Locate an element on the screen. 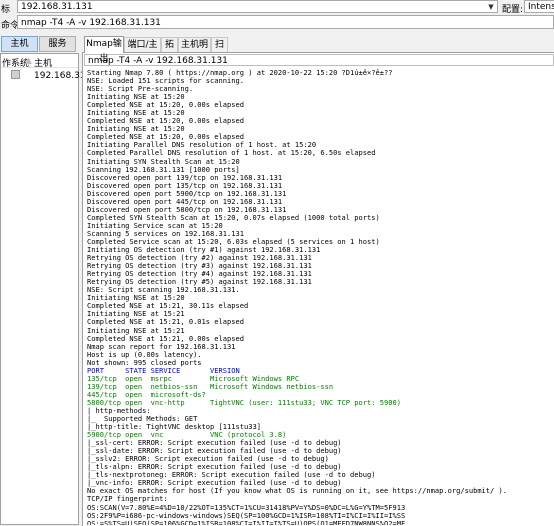 The image size is (554, 526). tab-ports-hosts: 端口/主机 is located at coordinates (142, 51).